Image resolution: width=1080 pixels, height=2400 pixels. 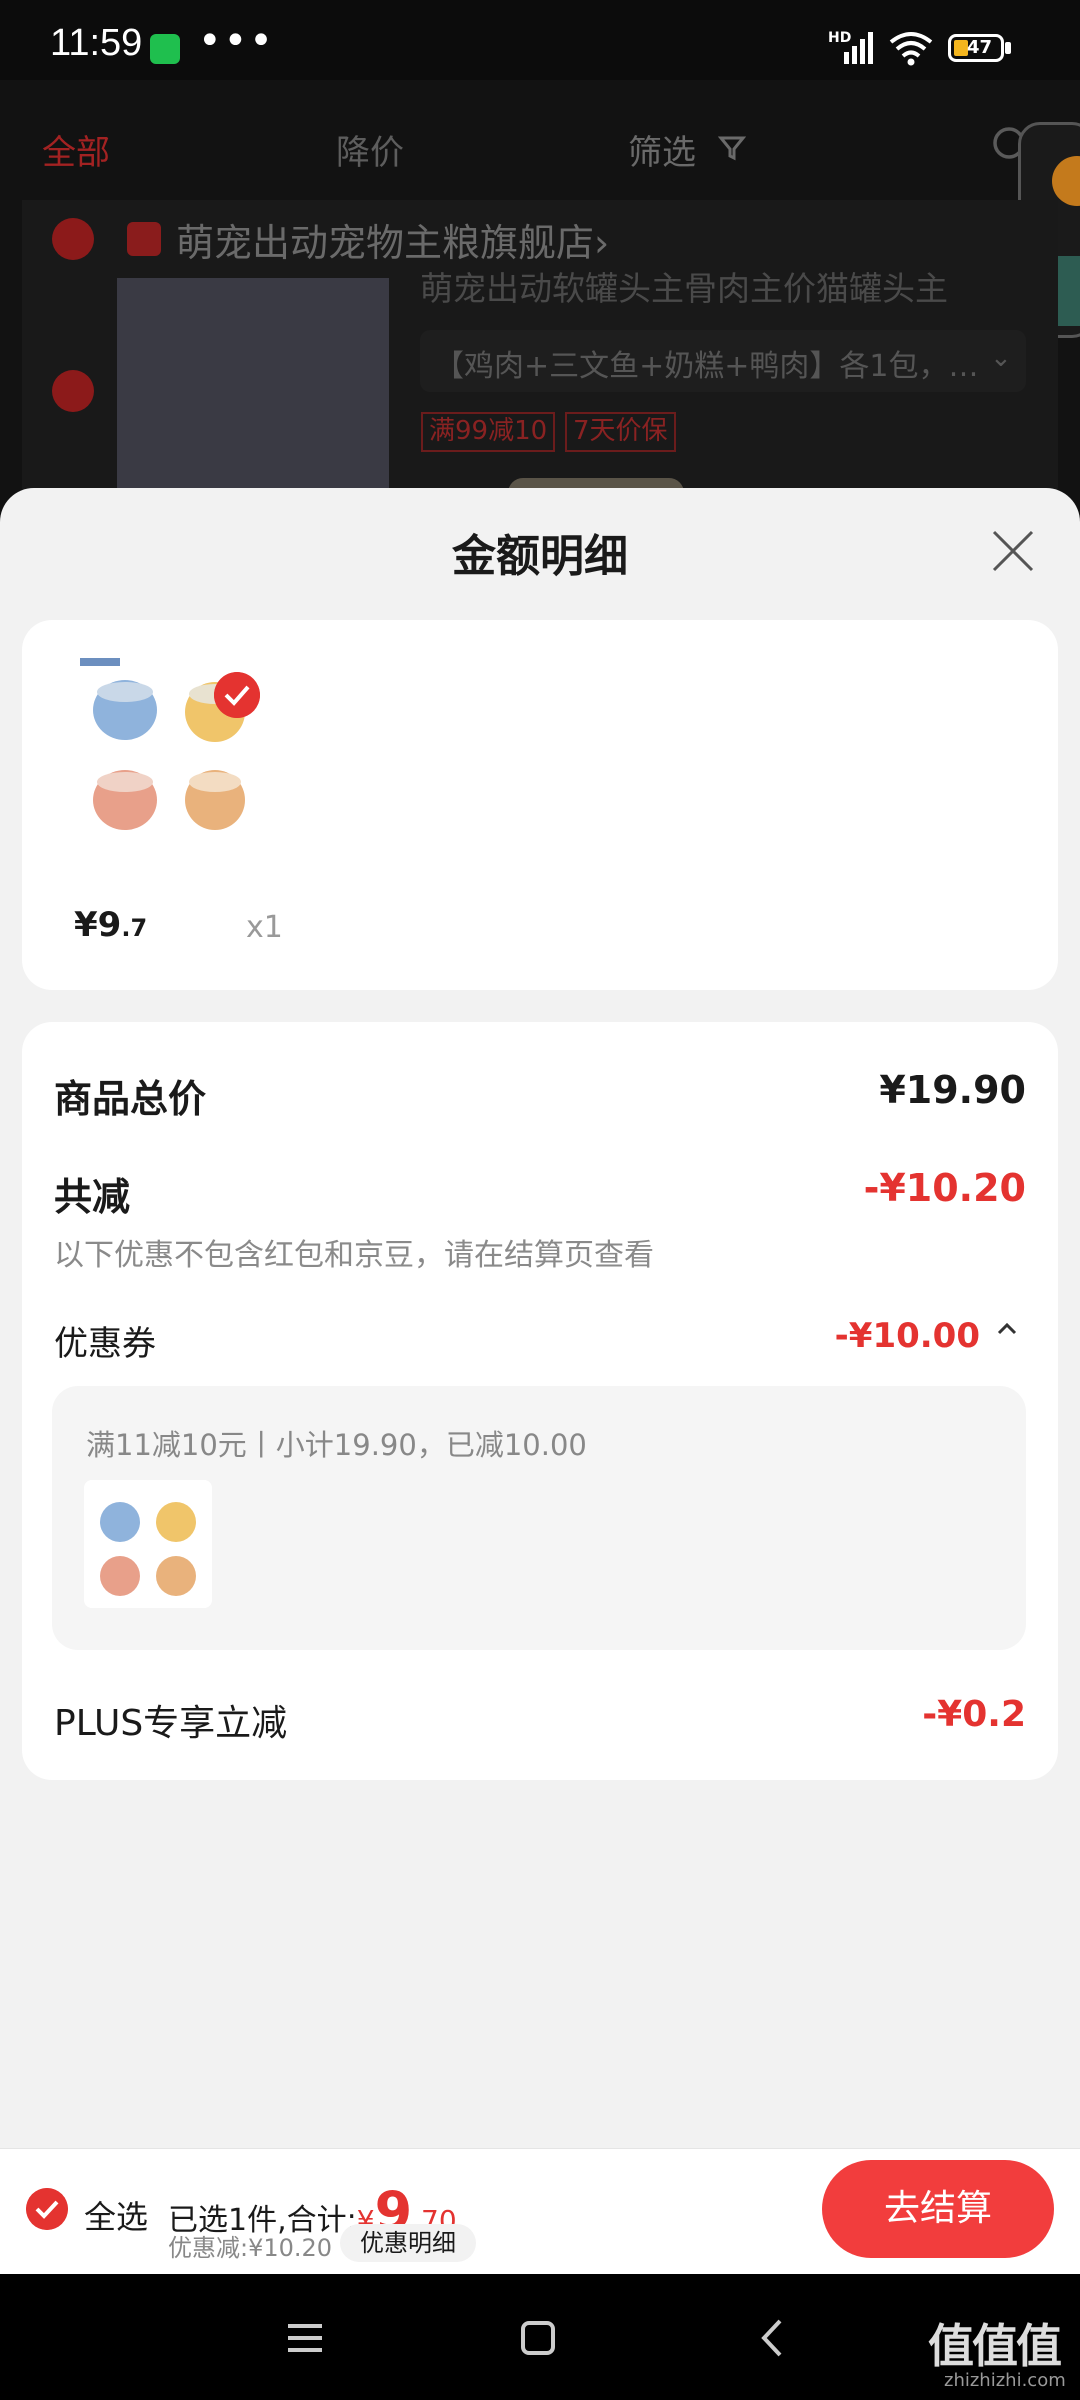 What do you see at coordinates (336, 1445) in the screenshot?
I see `coupon-rule: 满11减10元丨小计19.90，已减10.00` at bounding box center [336, 1445].